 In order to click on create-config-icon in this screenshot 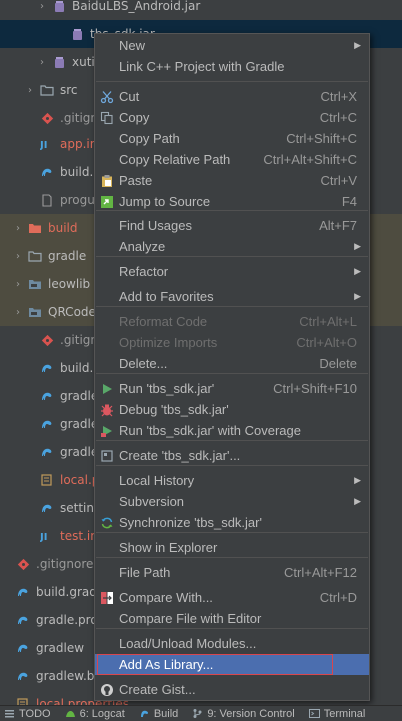, I will do `click(107, 455)`.